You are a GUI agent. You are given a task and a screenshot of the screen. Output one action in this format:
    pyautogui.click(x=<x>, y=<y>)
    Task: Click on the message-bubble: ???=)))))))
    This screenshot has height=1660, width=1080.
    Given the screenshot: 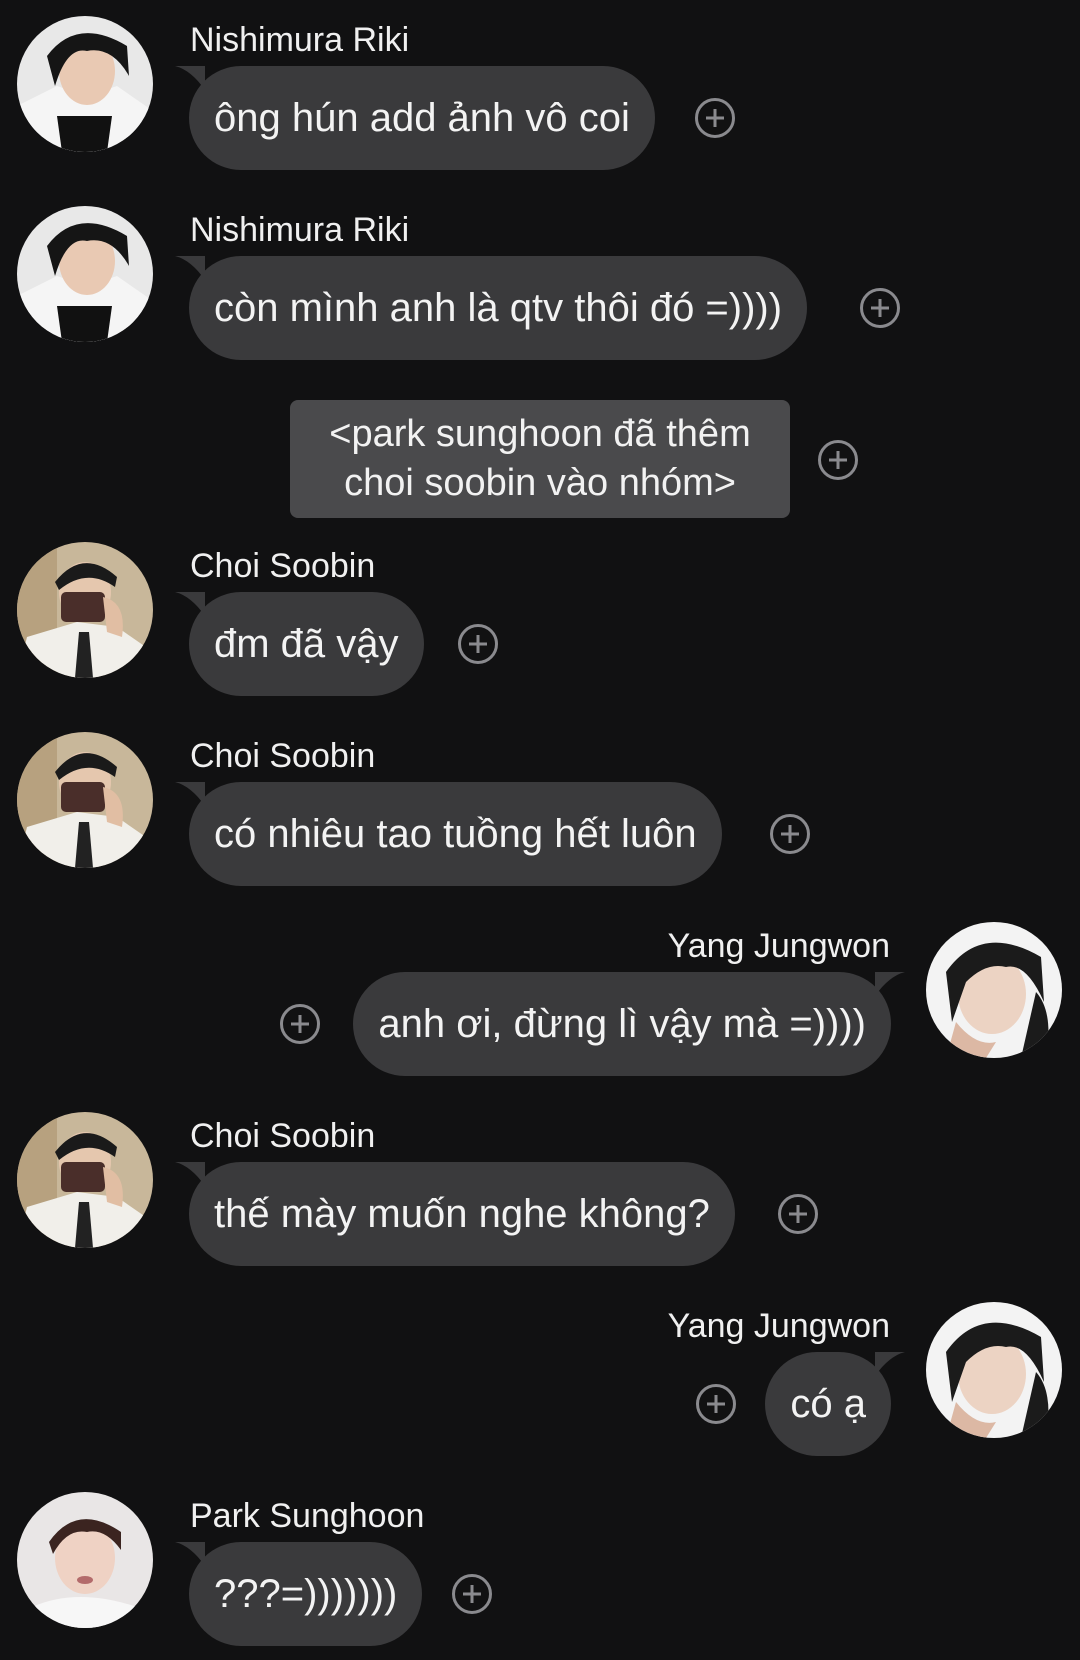 What is the action you would take?
    pyautogui.click(x=299, y=1594)
    